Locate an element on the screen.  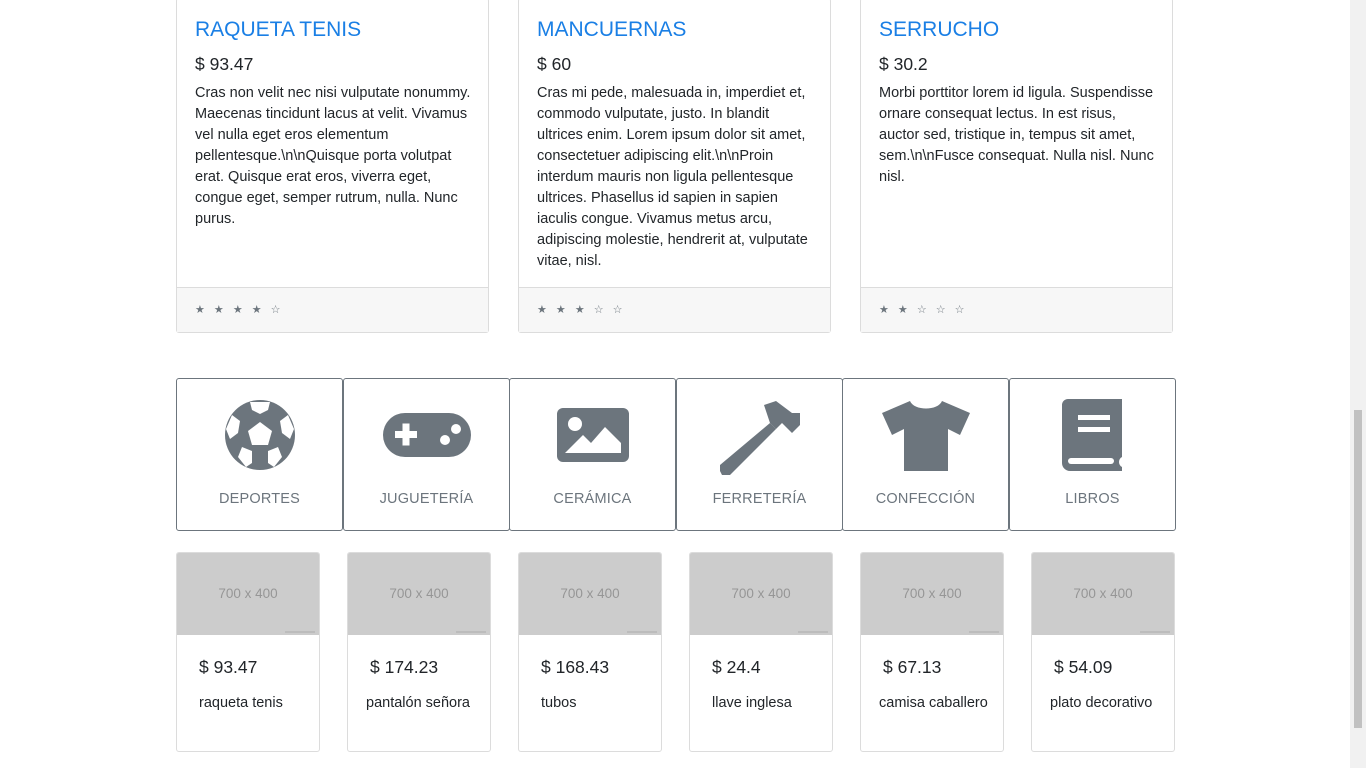
category-label: CERÁMICA is located at coordinates (592, 499).